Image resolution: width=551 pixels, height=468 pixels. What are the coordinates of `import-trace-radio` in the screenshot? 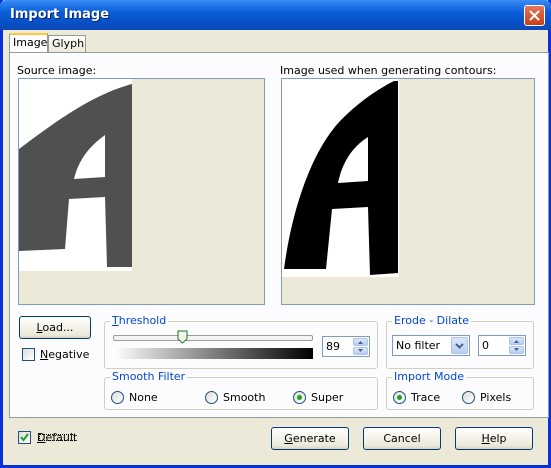 It's located at (399, 397).